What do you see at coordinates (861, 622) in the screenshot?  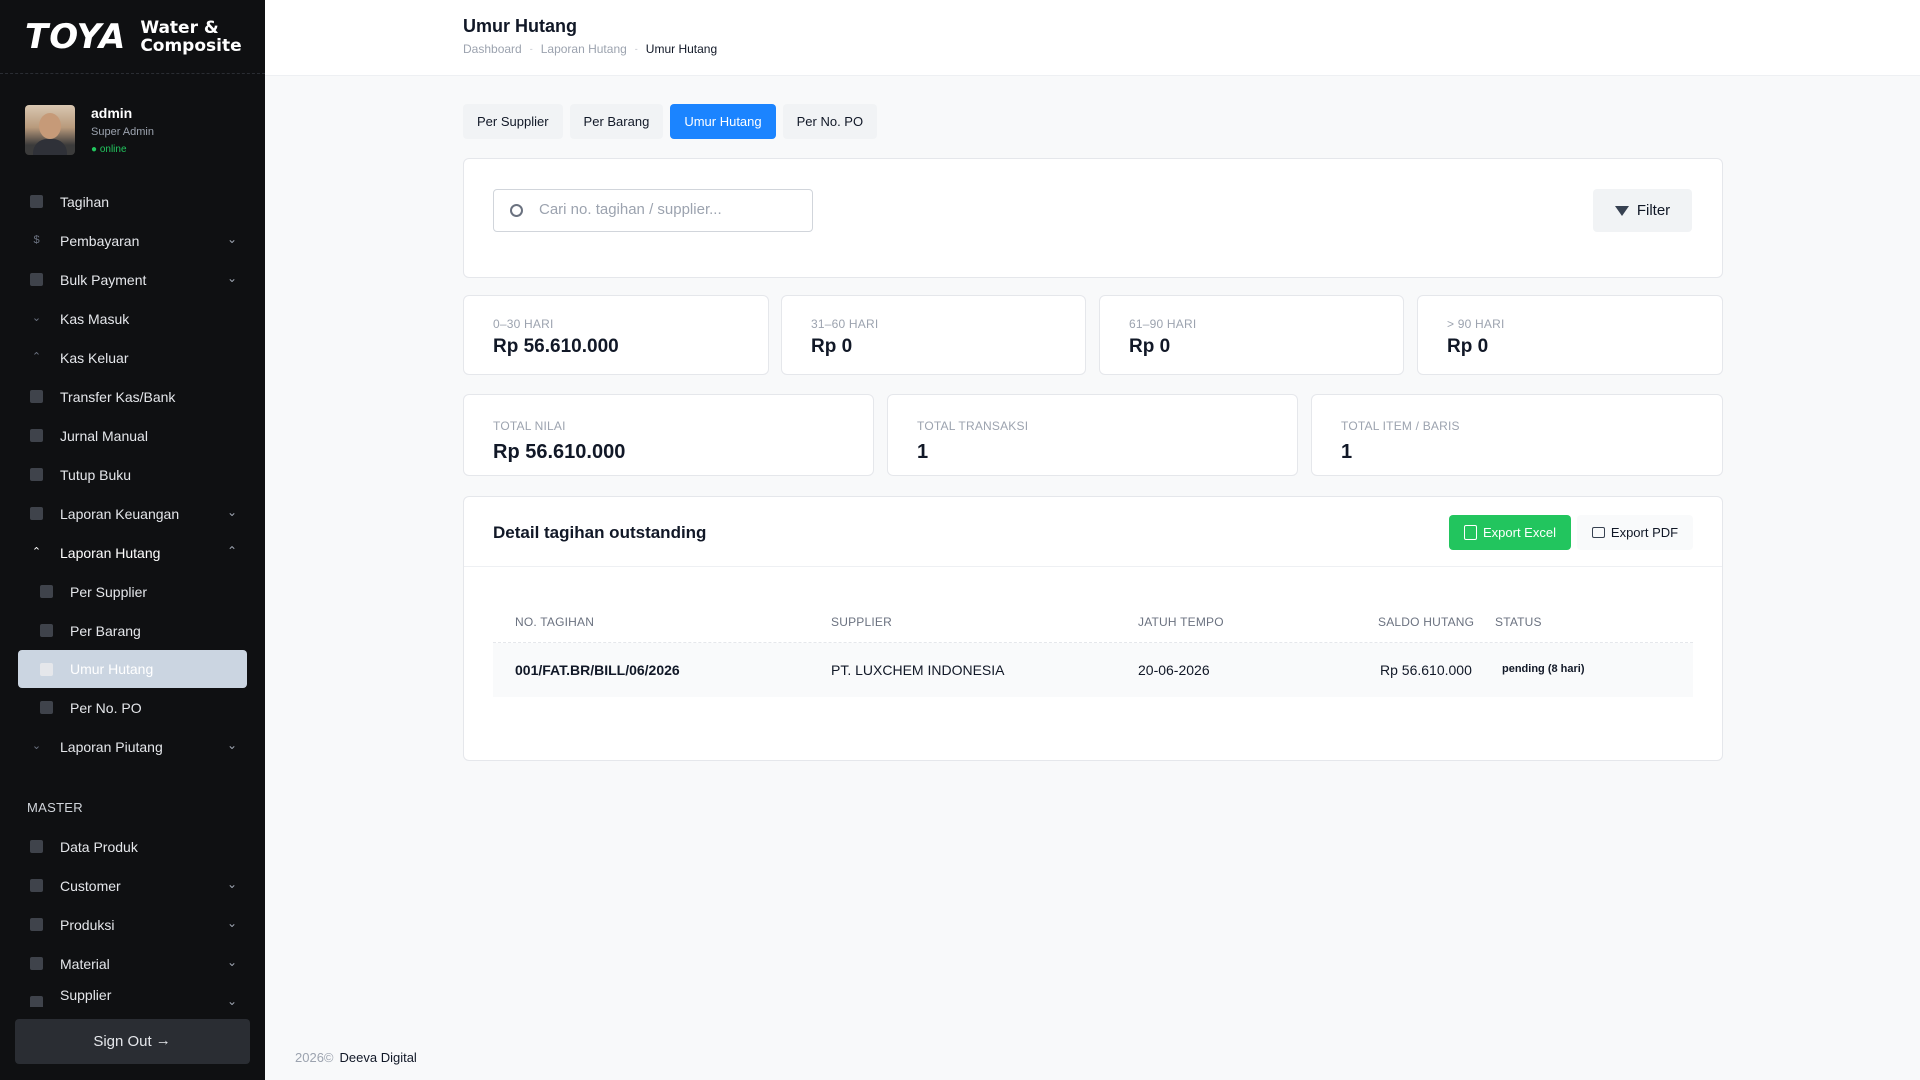 I see `column-header-supplier: SUPPLIER` at bounding box center [861, 622].